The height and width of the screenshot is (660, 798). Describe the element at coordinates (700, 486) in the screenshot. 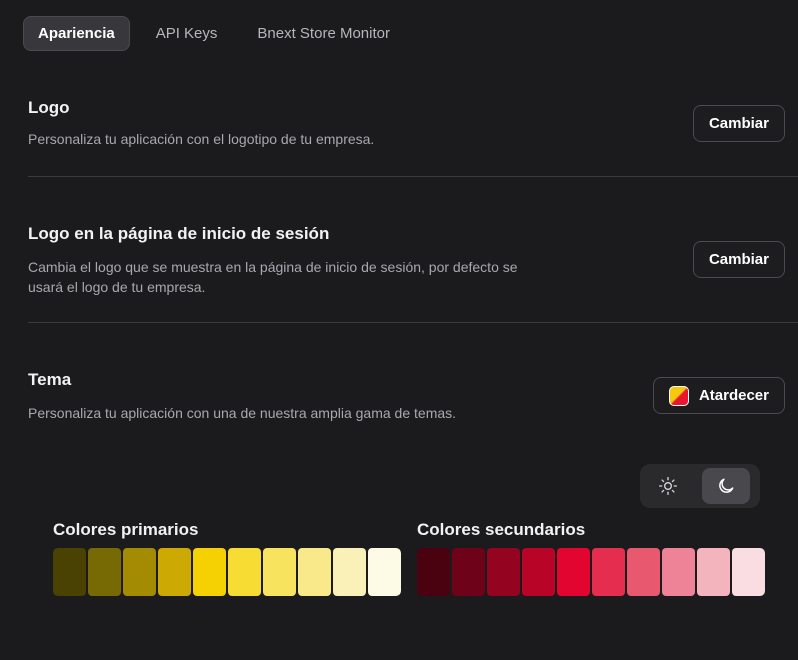

I see `color-mode-toggle` at that location.